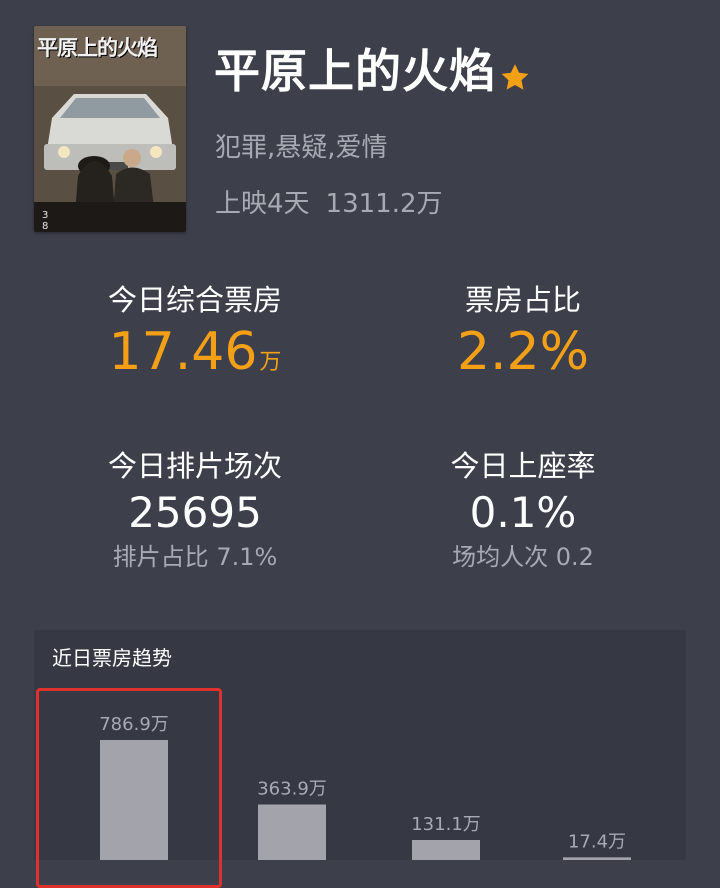 The width and height of the screenshot is (720, 888). I want to click on movie-poster: 3 8 平原上的火焰, so click(110, 129).